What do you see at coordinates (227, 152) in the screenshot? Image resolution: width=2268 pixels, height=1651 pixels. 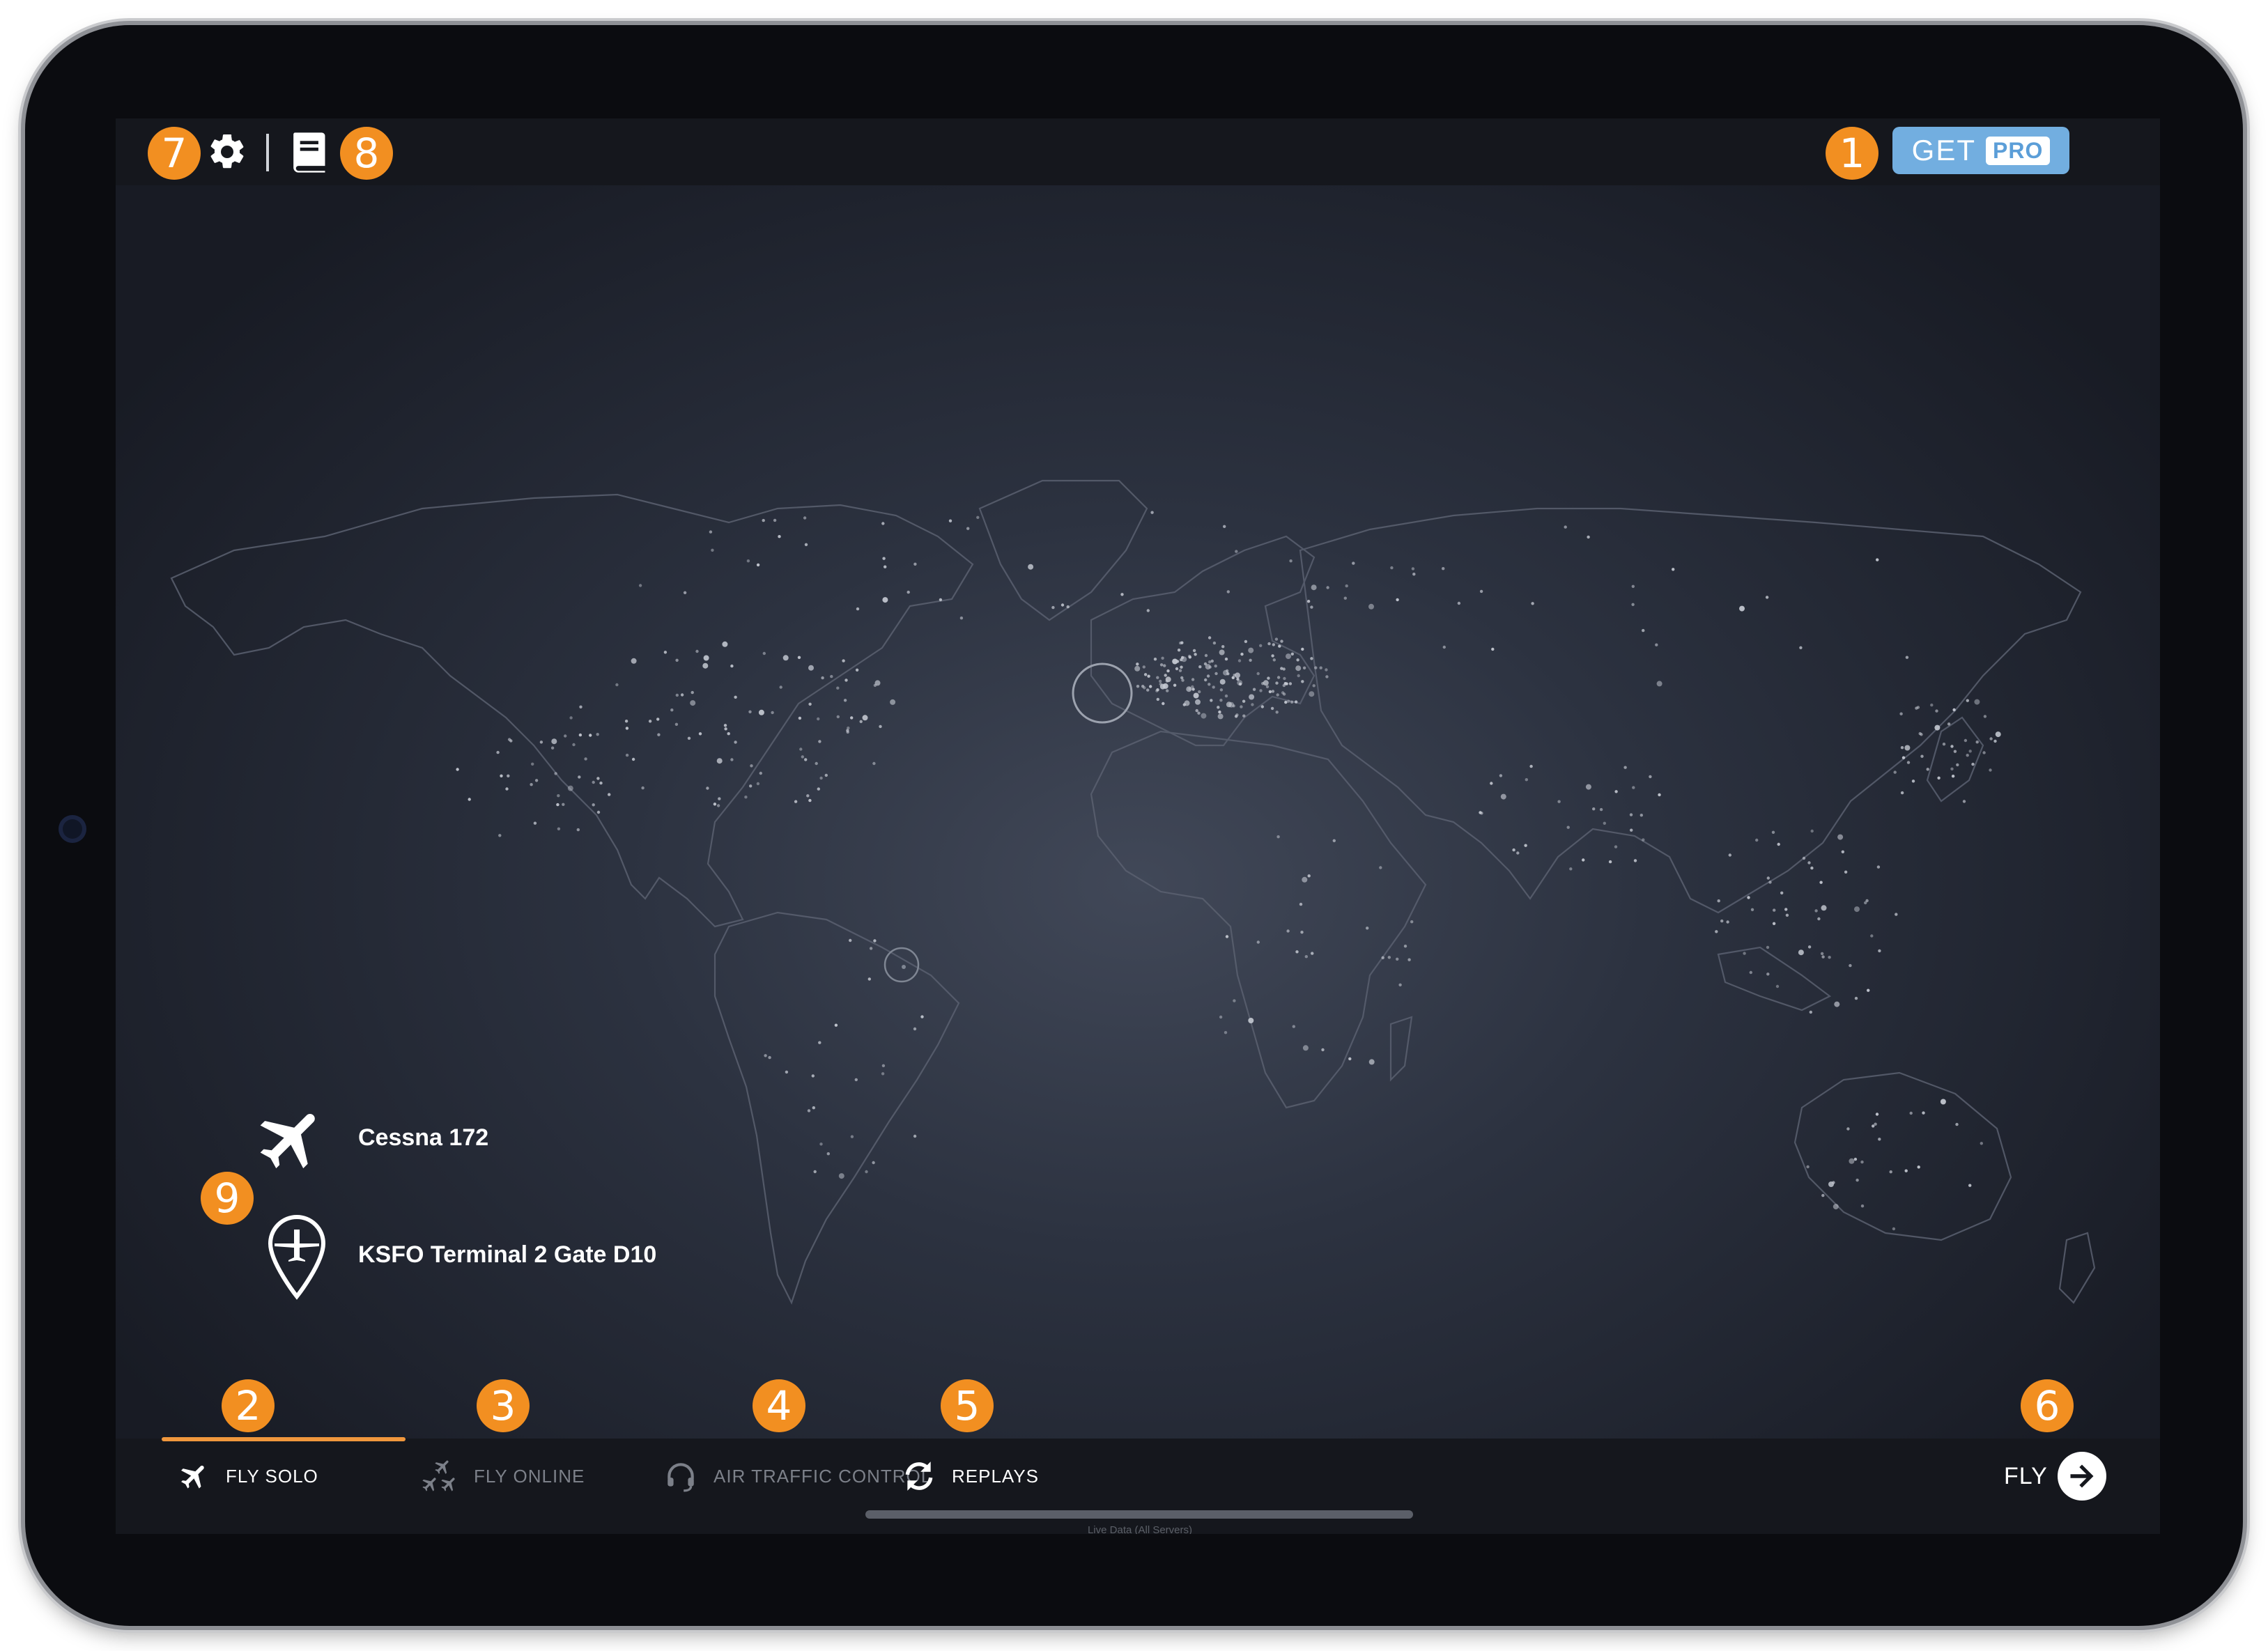 I see `gear-icon` at bounding box center [227, 152].